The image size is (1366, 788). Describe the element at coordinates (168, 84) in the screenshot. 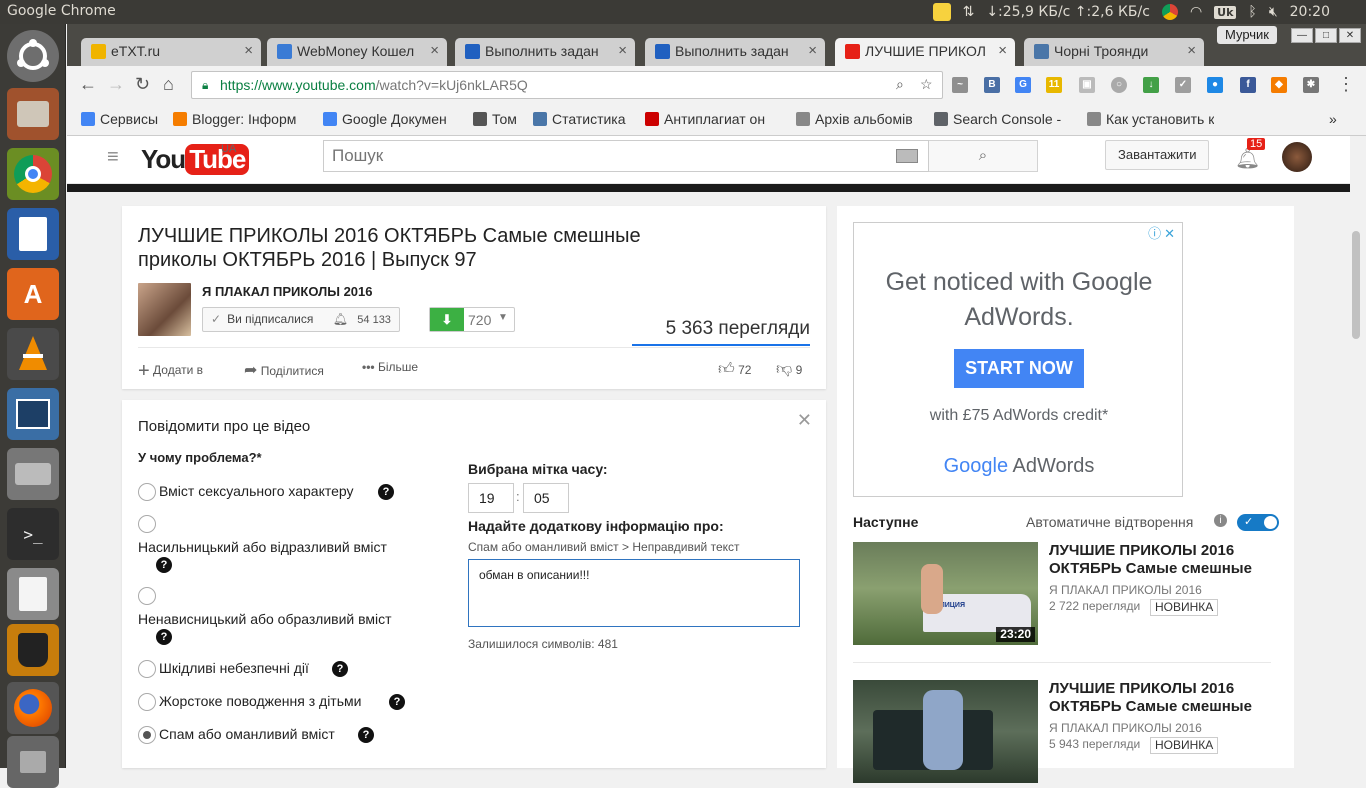

I see `home-icon: ⌂` at that location.